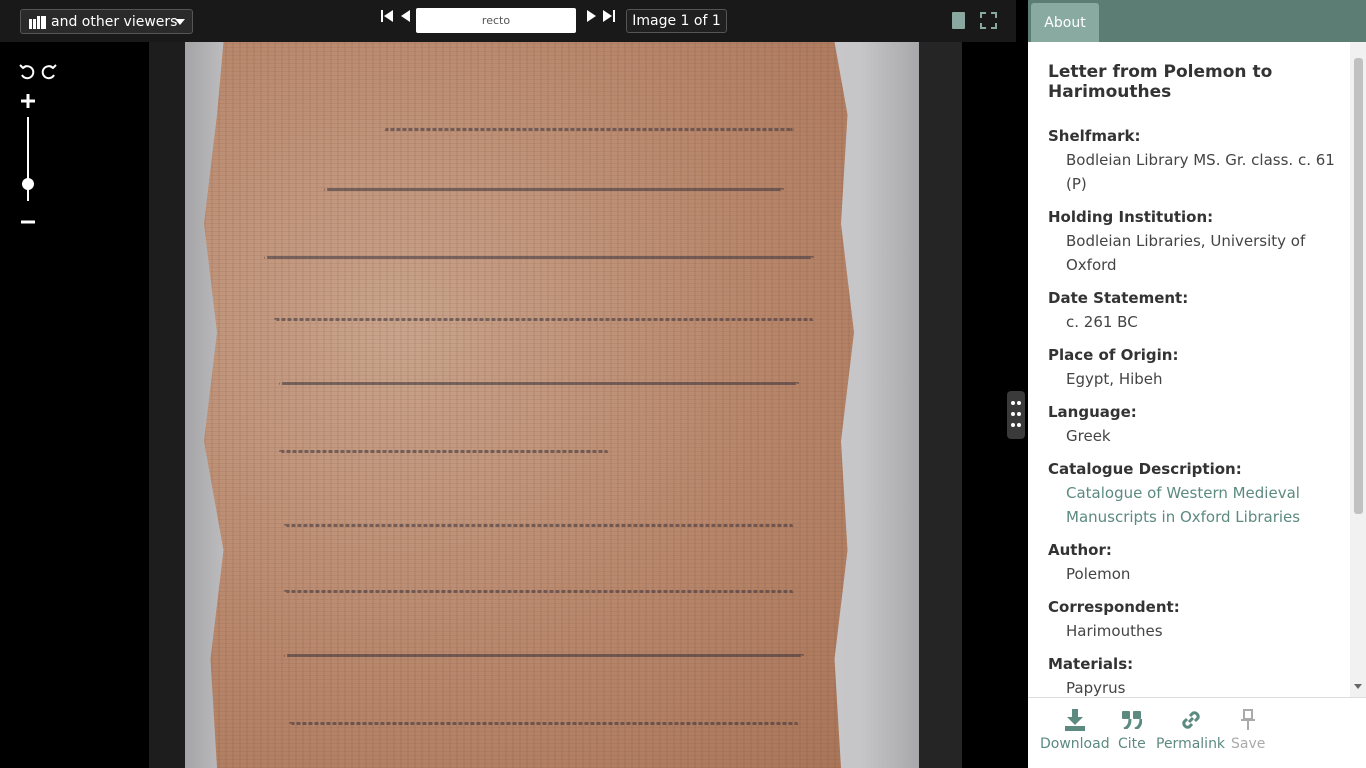 Image resolution: width=1366 pixels, height=768 pixels. Describe the element at coordinates (27, 72) in the screenshot. I see `rotate-left-icon` at that location.